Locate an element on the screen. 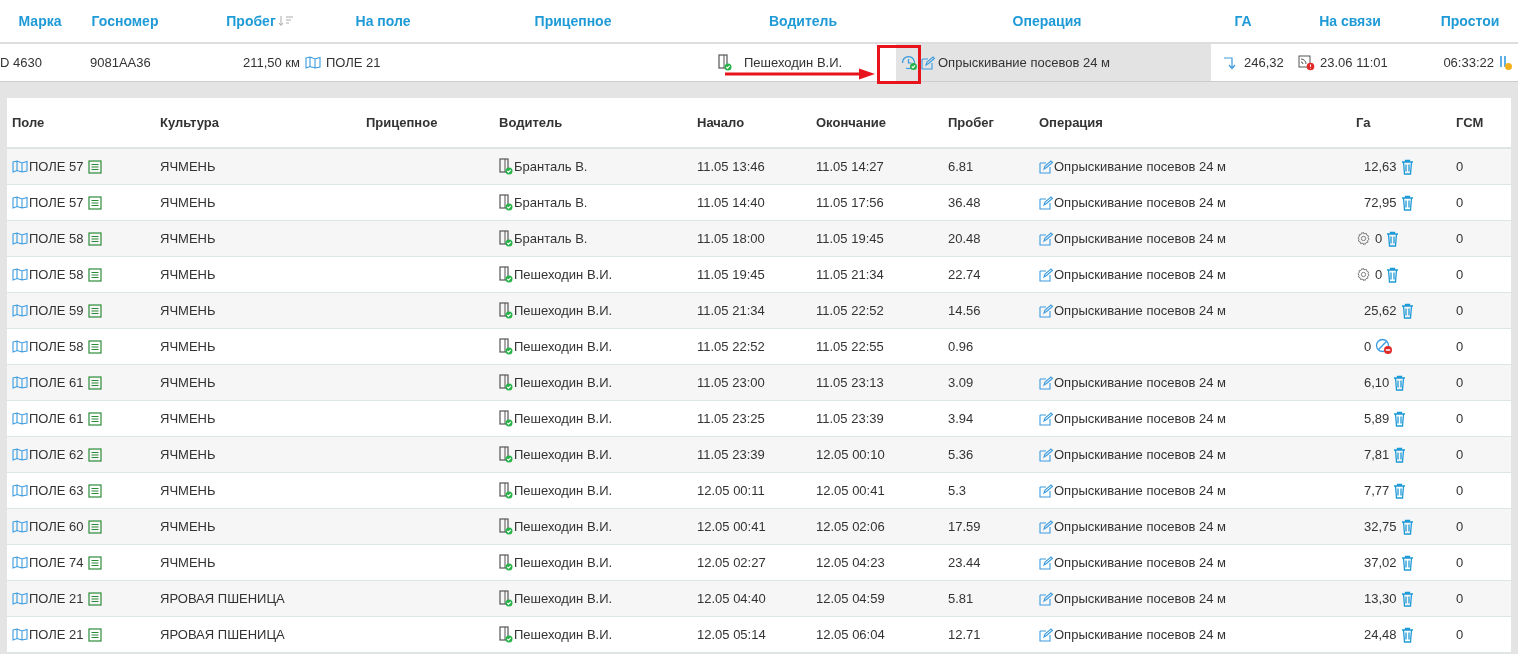 The width and height of the screenshot is (1518, 654). signal-alert-icon is located at coordinates (1306, 62).